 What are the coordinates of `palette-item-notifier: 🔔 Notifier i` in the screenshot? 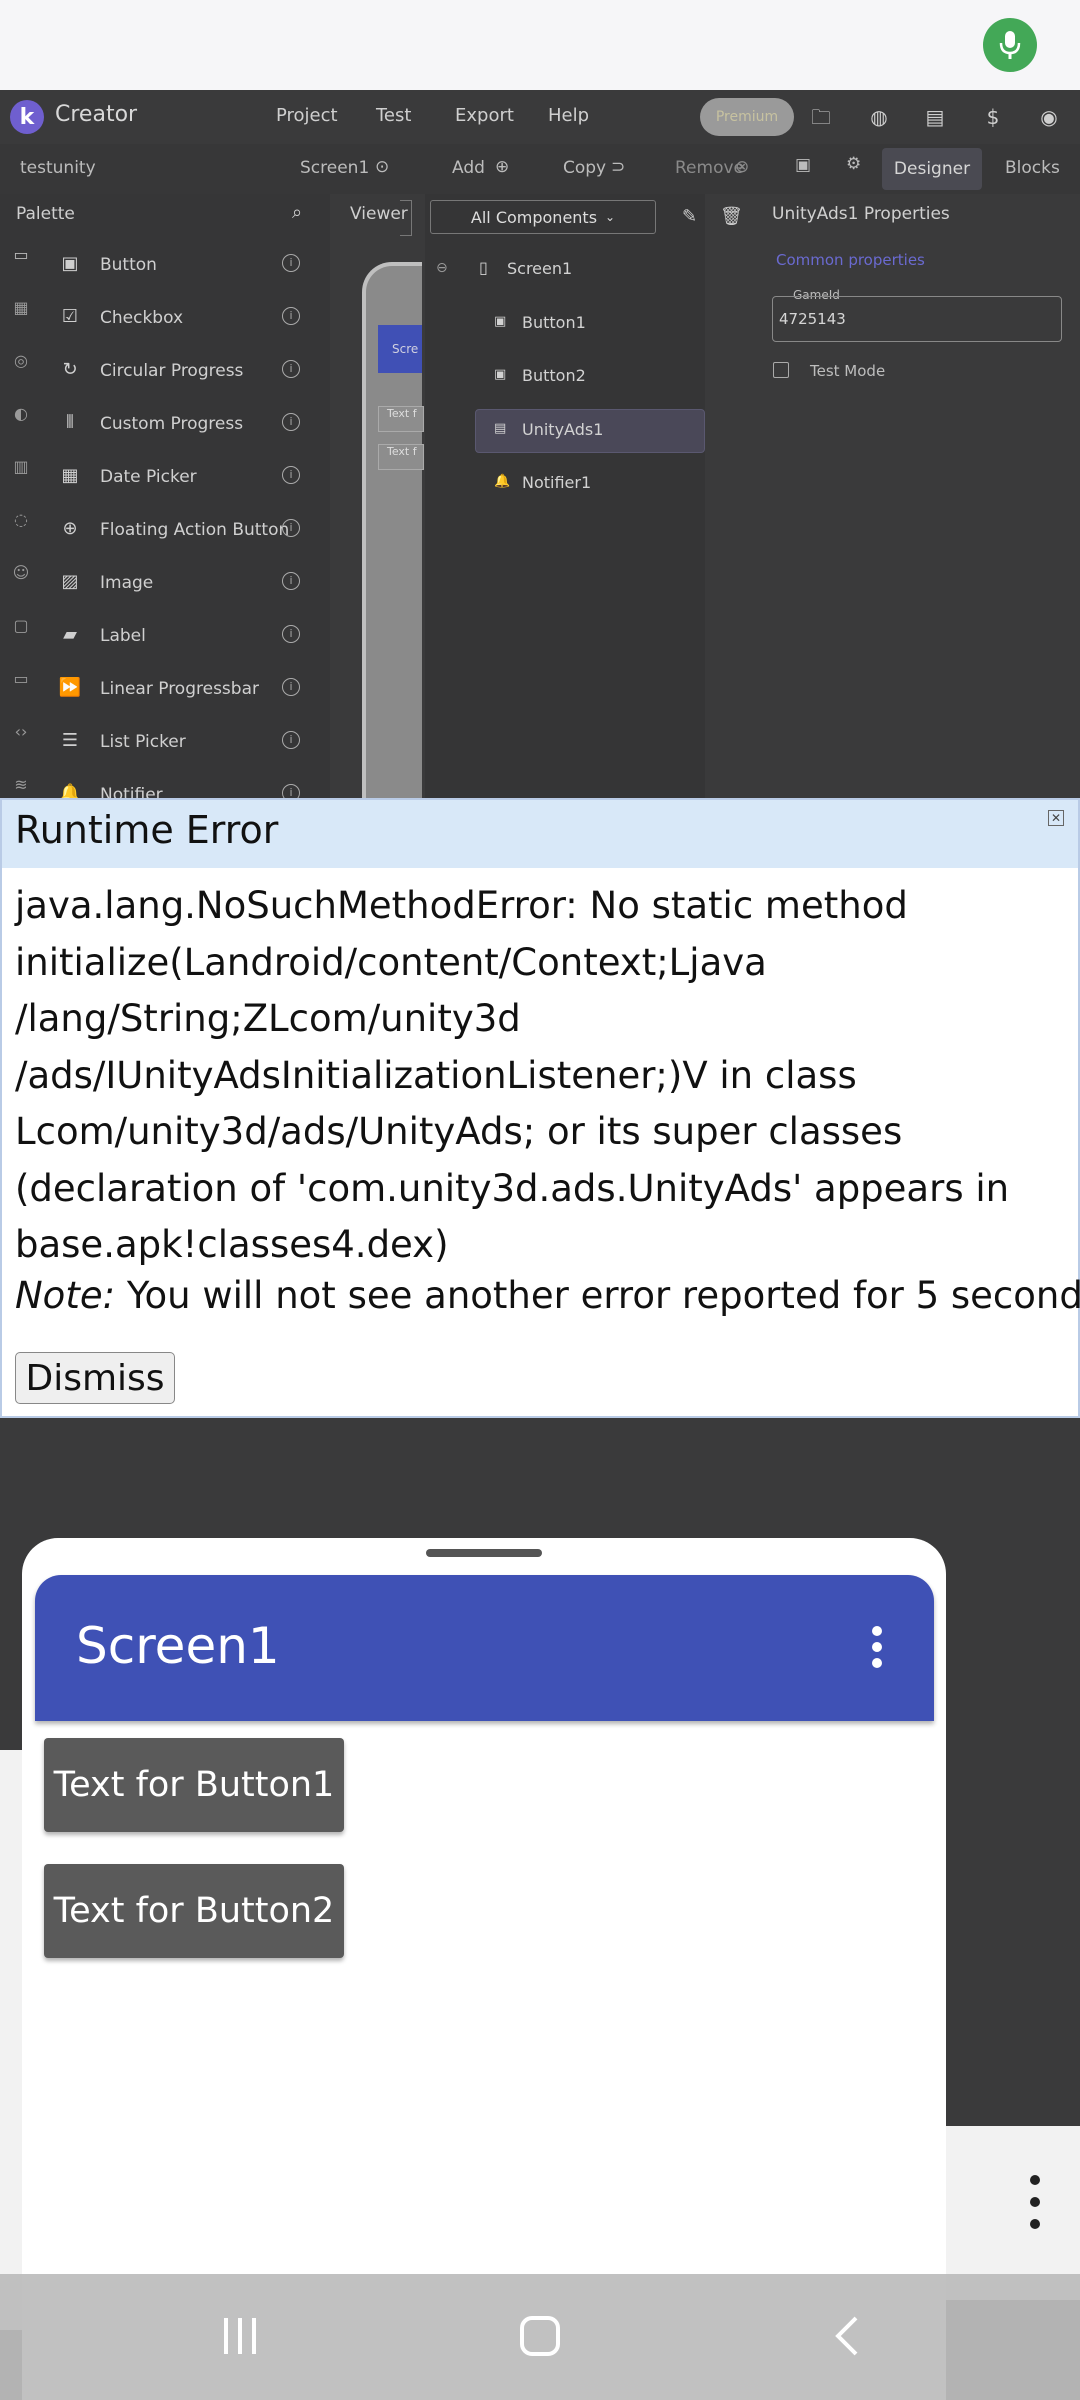 It's located at (183, 787).